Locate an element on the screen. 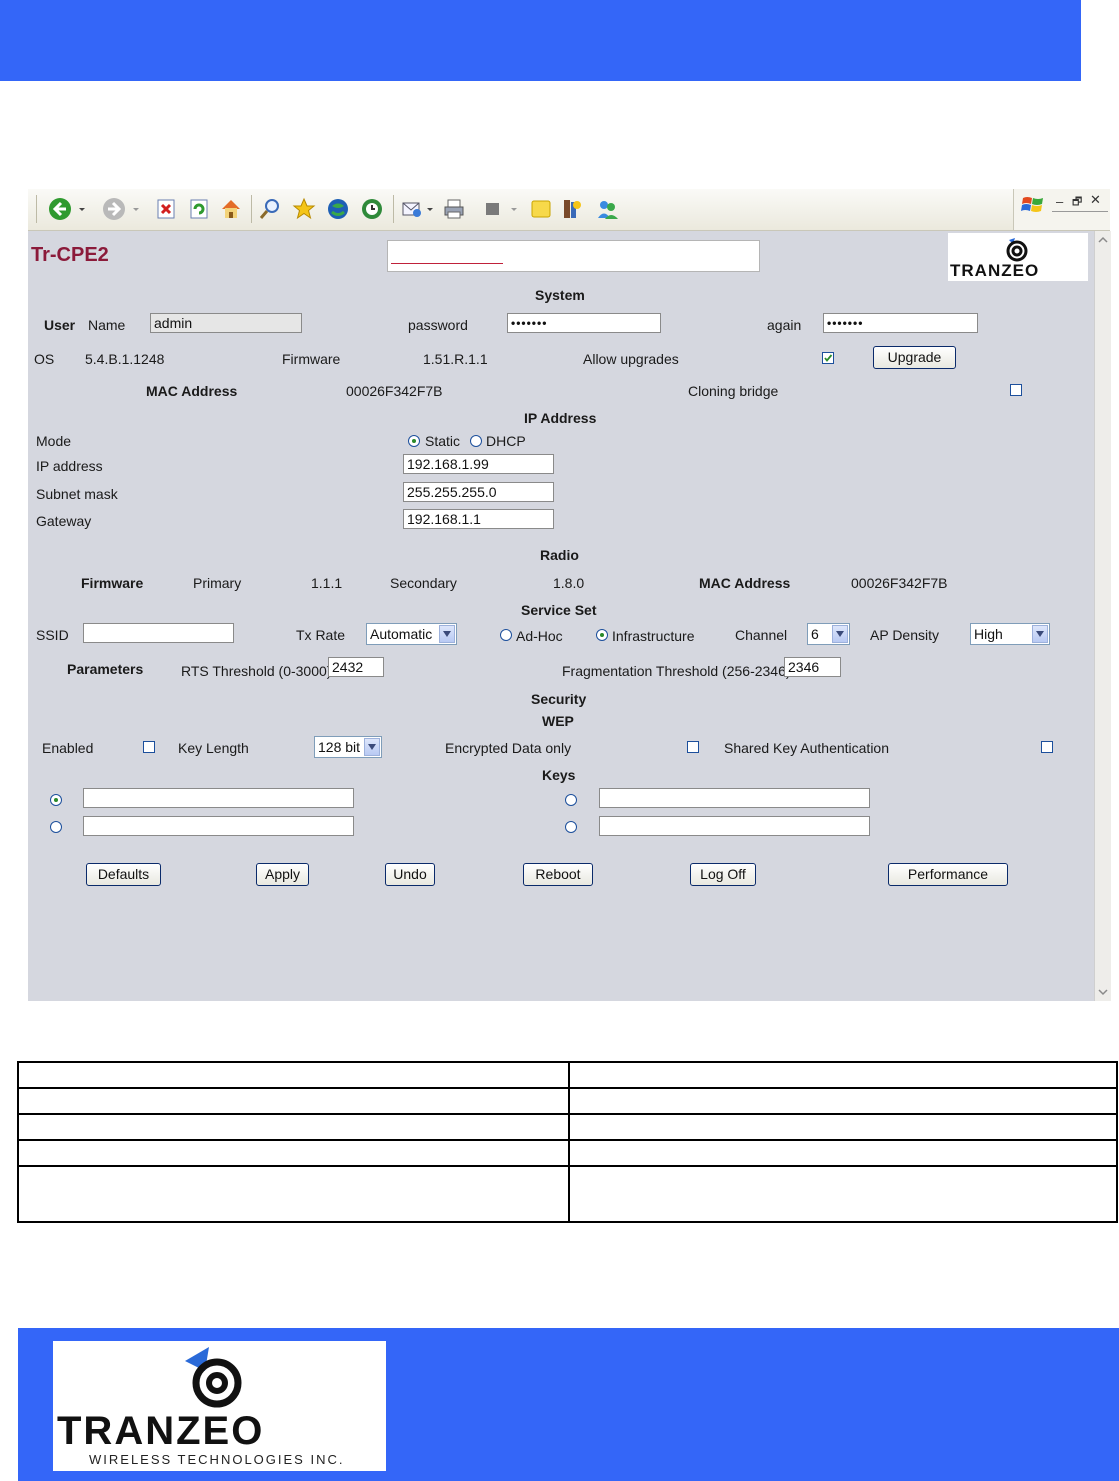  mode-static-label: Static is located at coordinates (443, 441).